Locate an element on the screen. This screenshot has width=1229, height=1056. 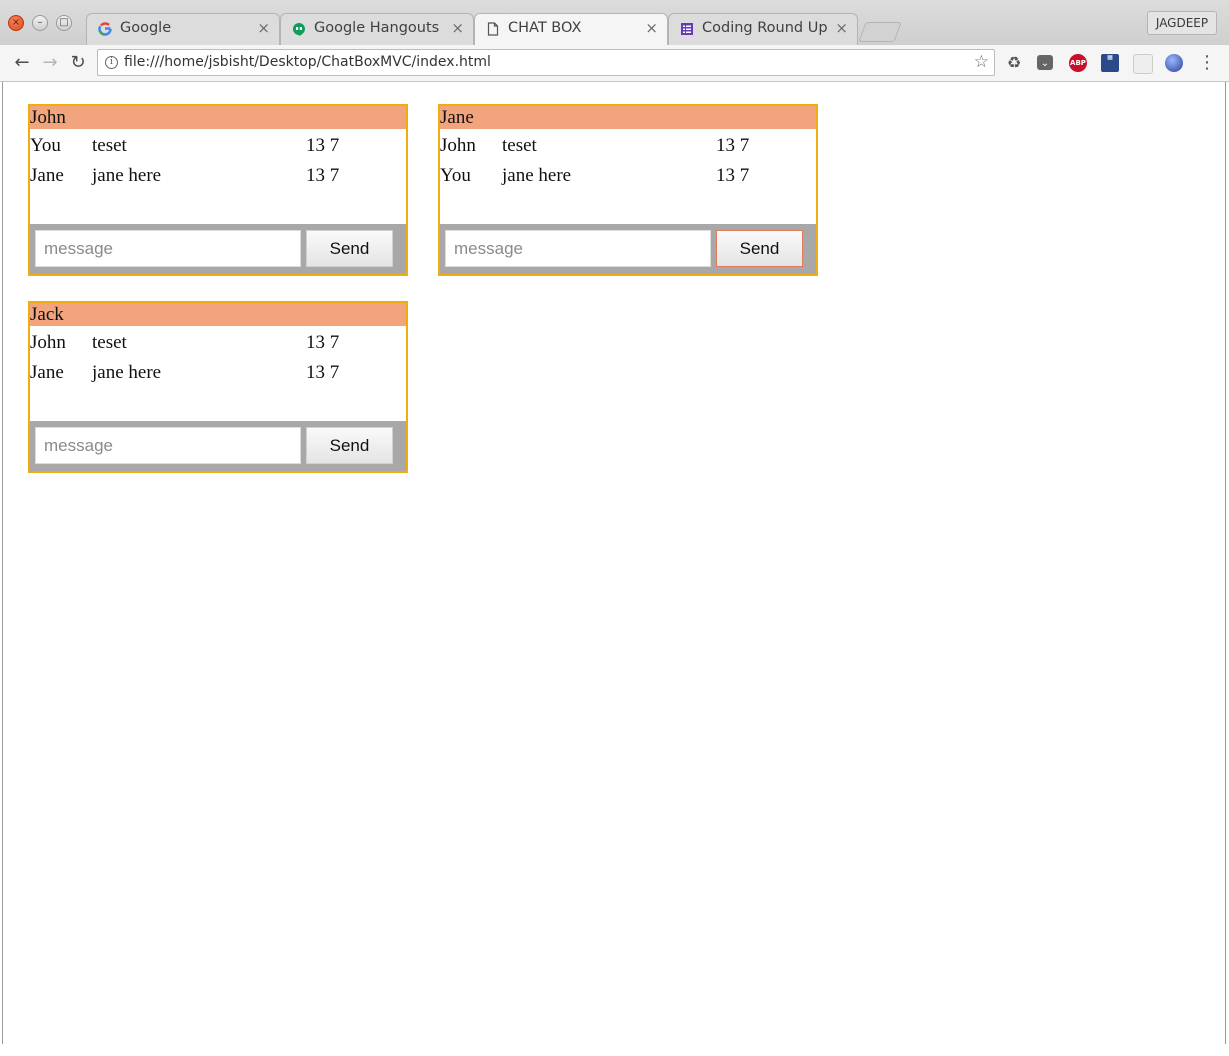
tab-label: Coding Round Uplo is located at coordinates (765, 28).